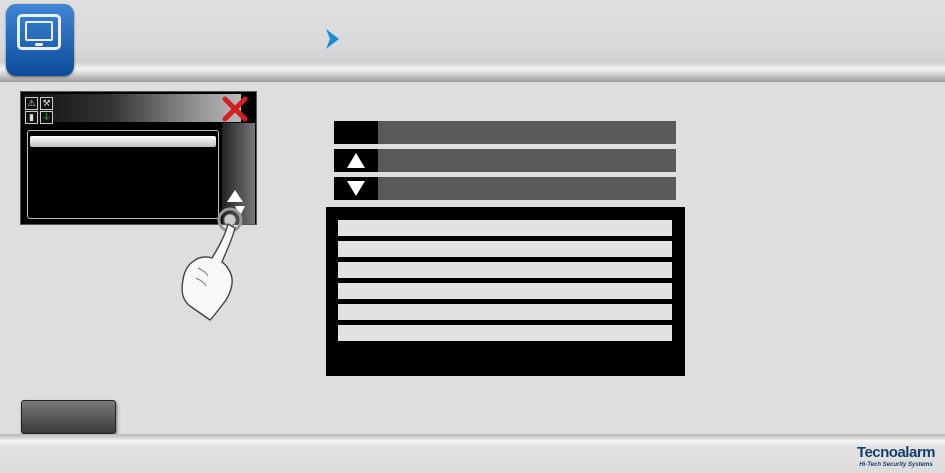 This screenshot has height=473, width=945. Describe the element at coordinates (39, 32) in the screenshot. I see `screen-glyph` at that location.